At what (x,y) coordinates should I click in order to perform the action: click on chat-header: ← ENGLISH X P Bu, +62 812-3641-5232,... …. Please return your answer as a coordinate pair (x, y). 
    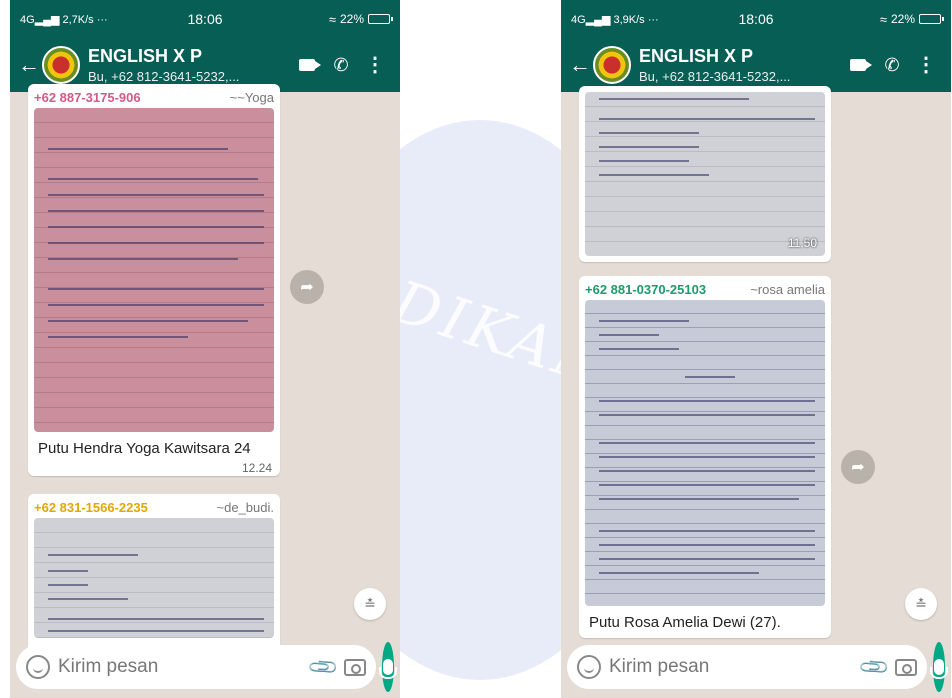
    Looking at the image, I should click on (756, 65).